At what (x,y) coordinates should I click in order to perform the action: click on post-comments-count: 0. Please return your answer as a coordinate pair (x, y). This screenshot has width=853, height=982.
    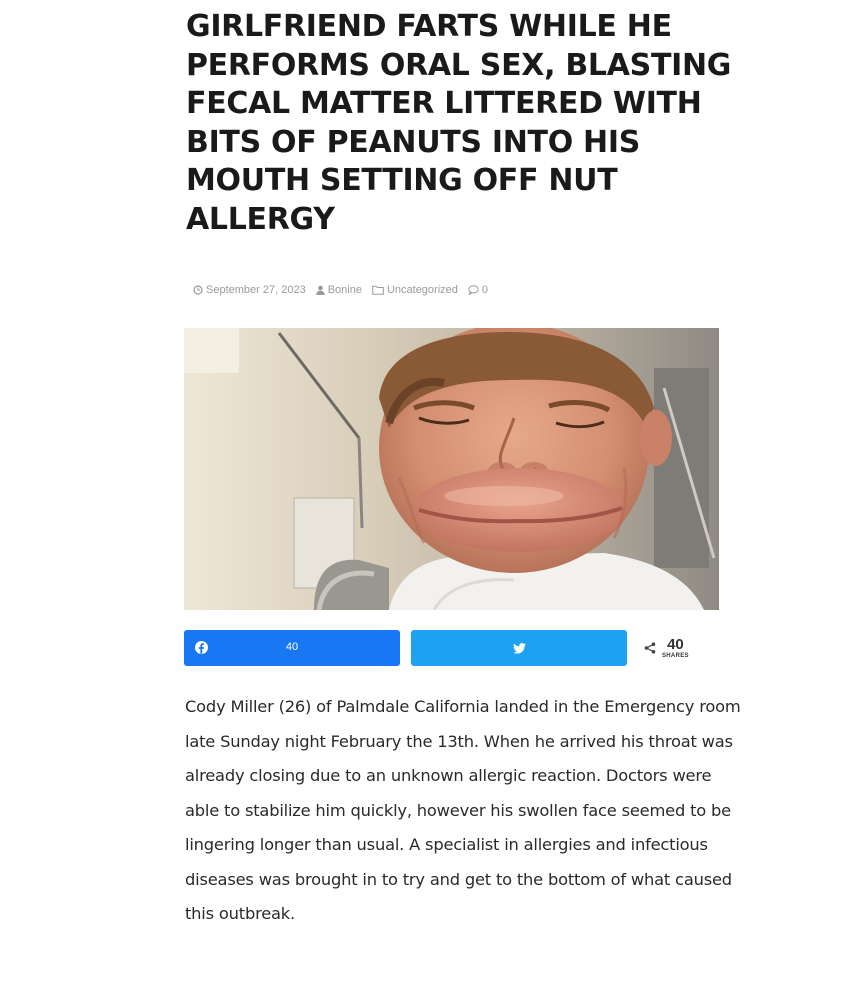
    Looking at the image, I should click on (485, 290).